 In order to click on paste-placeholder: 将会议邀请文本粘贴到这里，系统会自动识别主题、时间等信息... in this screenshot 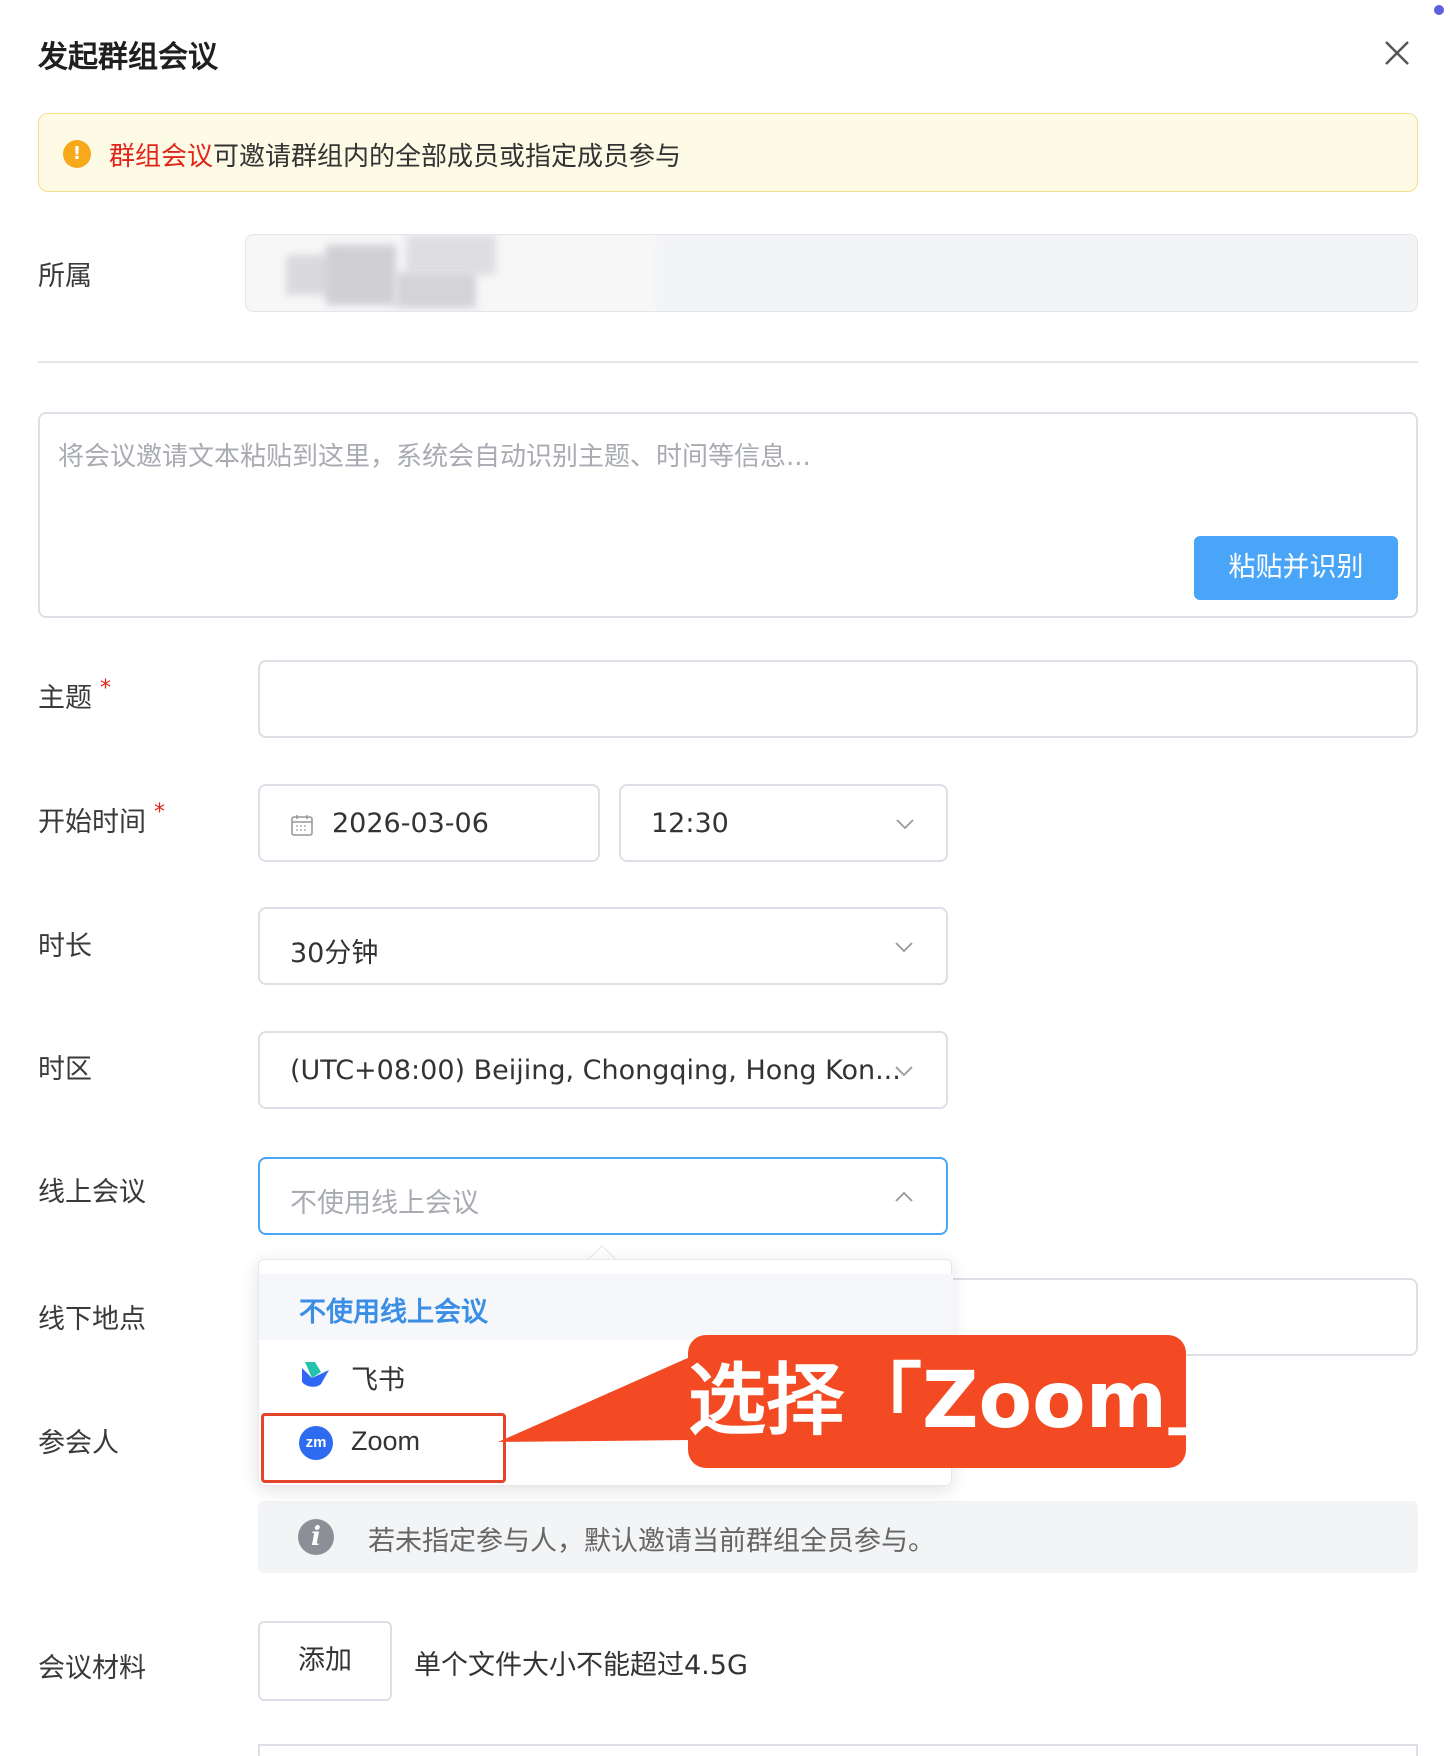, I will do `click(434, 457)`.